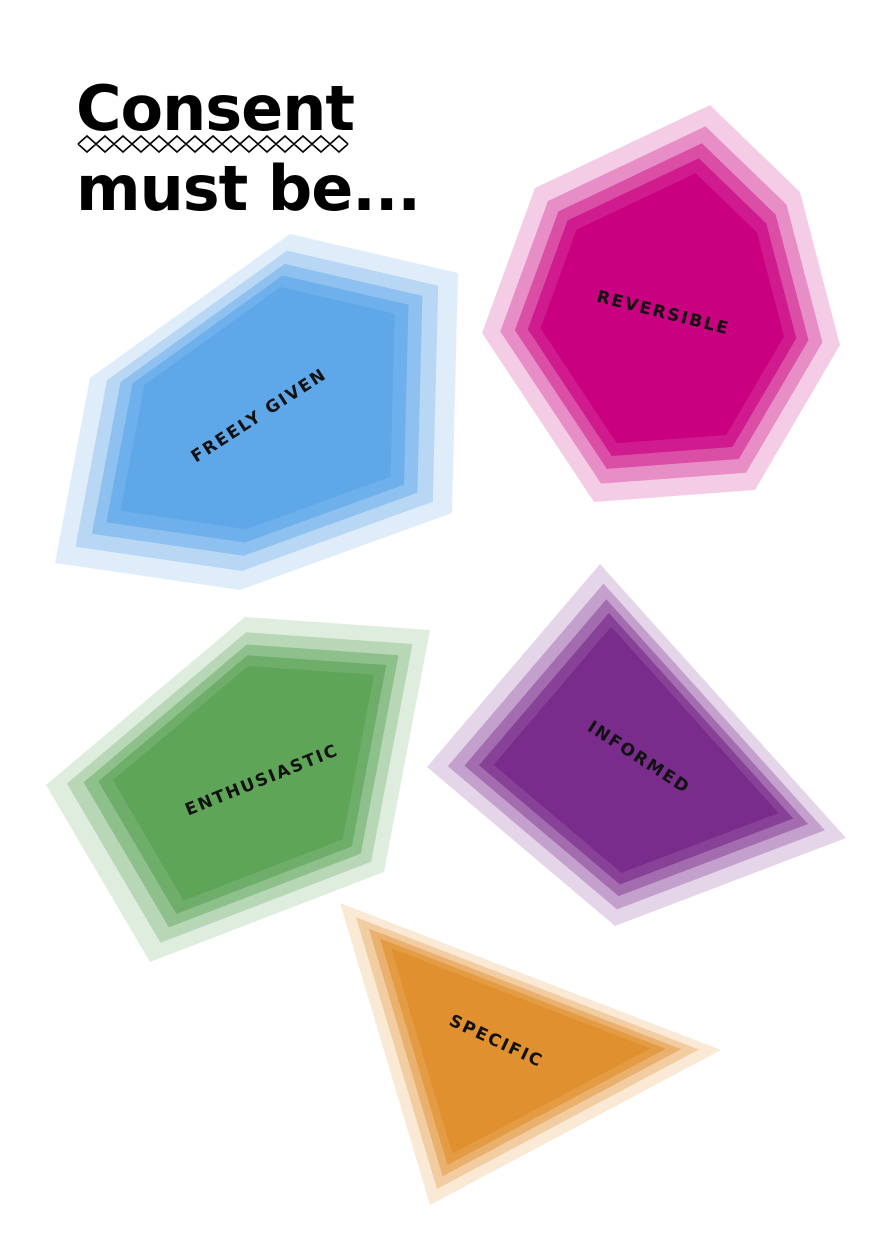 This screenshot has height=1240, width=874. What do you see at coordinates (661, 303) in the screenshot?
I see `reversible-shape: REVERSIBLE` at bounding box center [661, 303].